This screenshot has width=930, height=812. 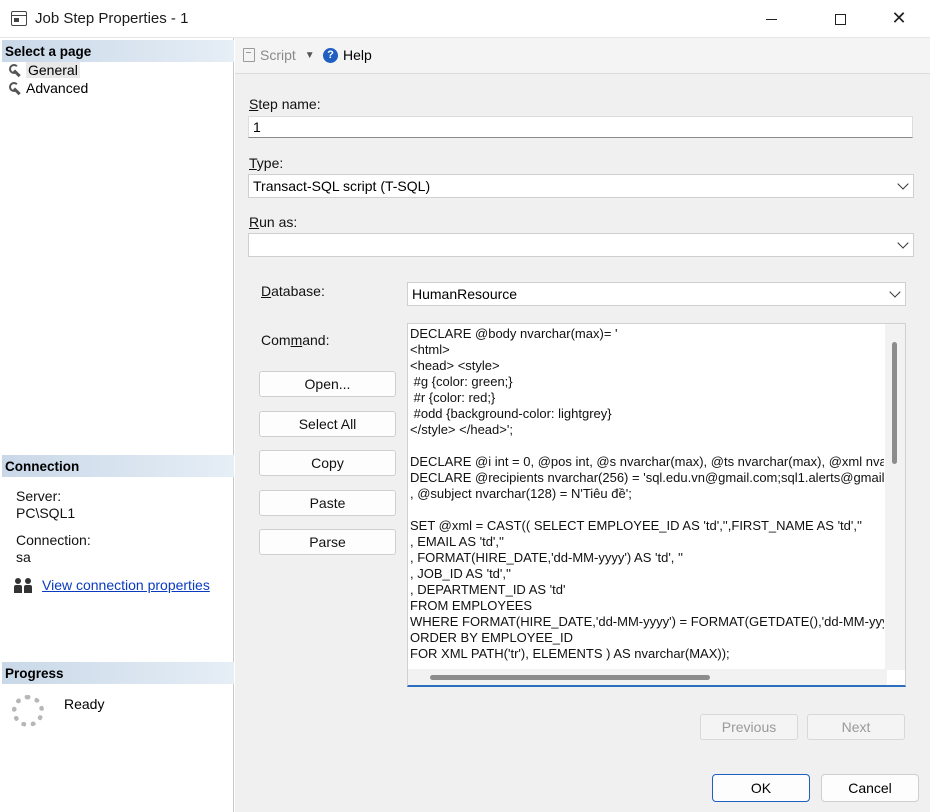 I want to click on command-line: , @subject nvarchar(128) = N'Tiêu đề';, so click(x=521, y=493).